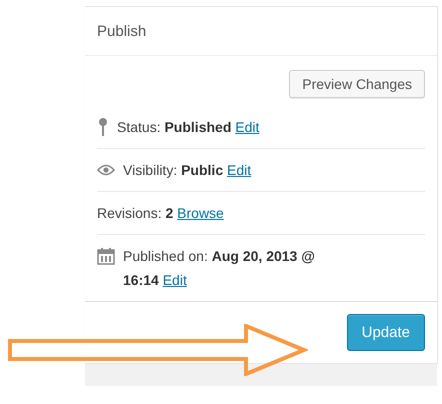 This screenshot has height=404, width=442. I want to click on date-text: Published on: Aug 20, 2013 @ 16:14 Edit, so click(219, 268).